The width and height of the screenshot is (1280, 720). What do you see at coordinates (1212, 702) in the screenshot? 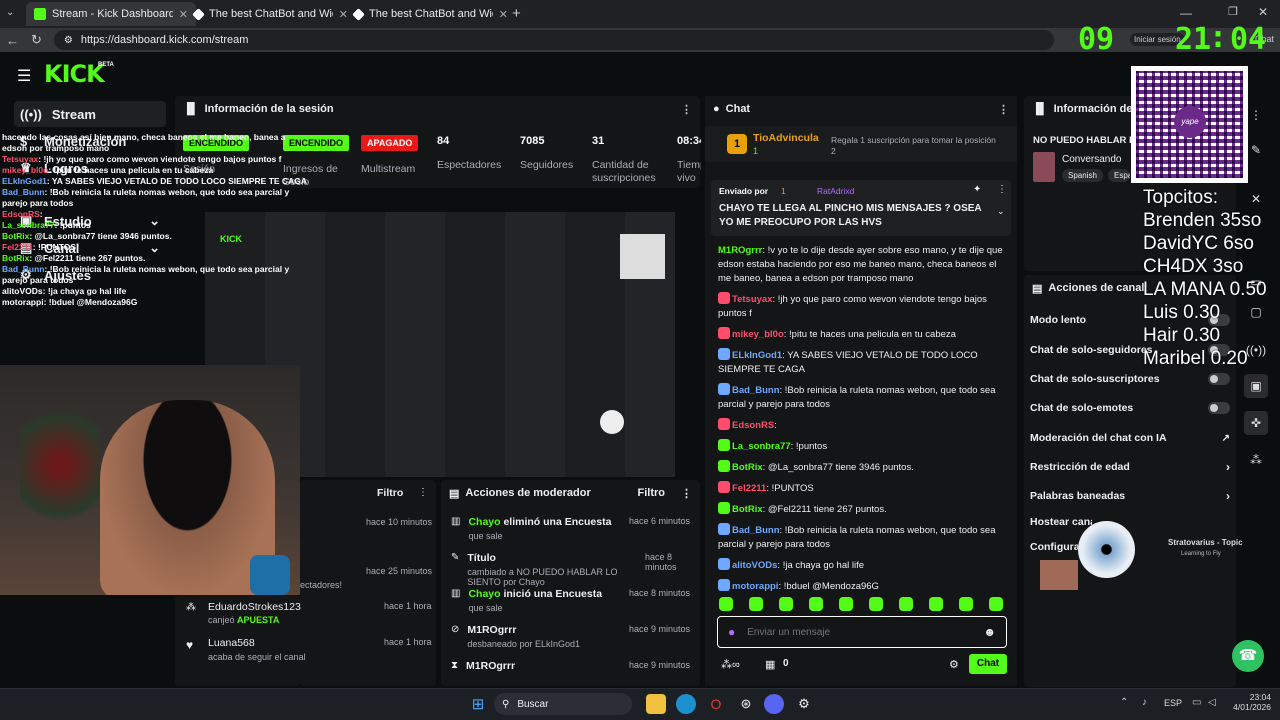
I see `volume-icon: ◁` at bounding box center [1212, 702].